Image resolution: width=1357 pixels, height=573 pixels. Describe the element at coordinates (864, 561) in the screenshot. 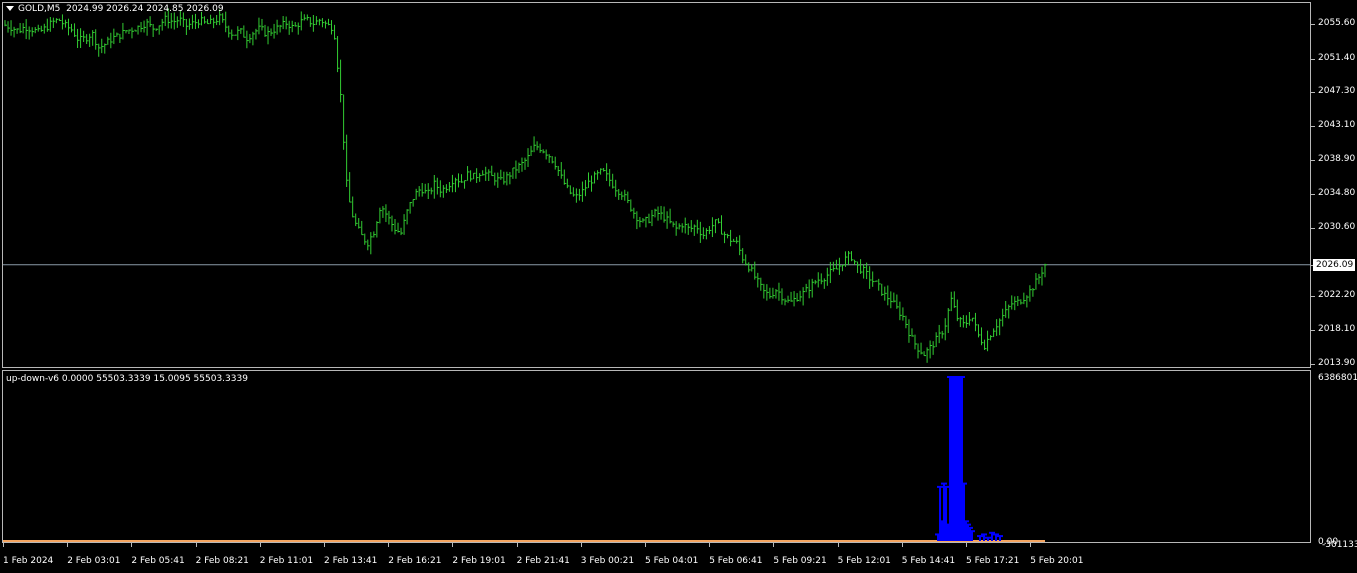

I see `time-label: 5 Feb 12:01` at that location.